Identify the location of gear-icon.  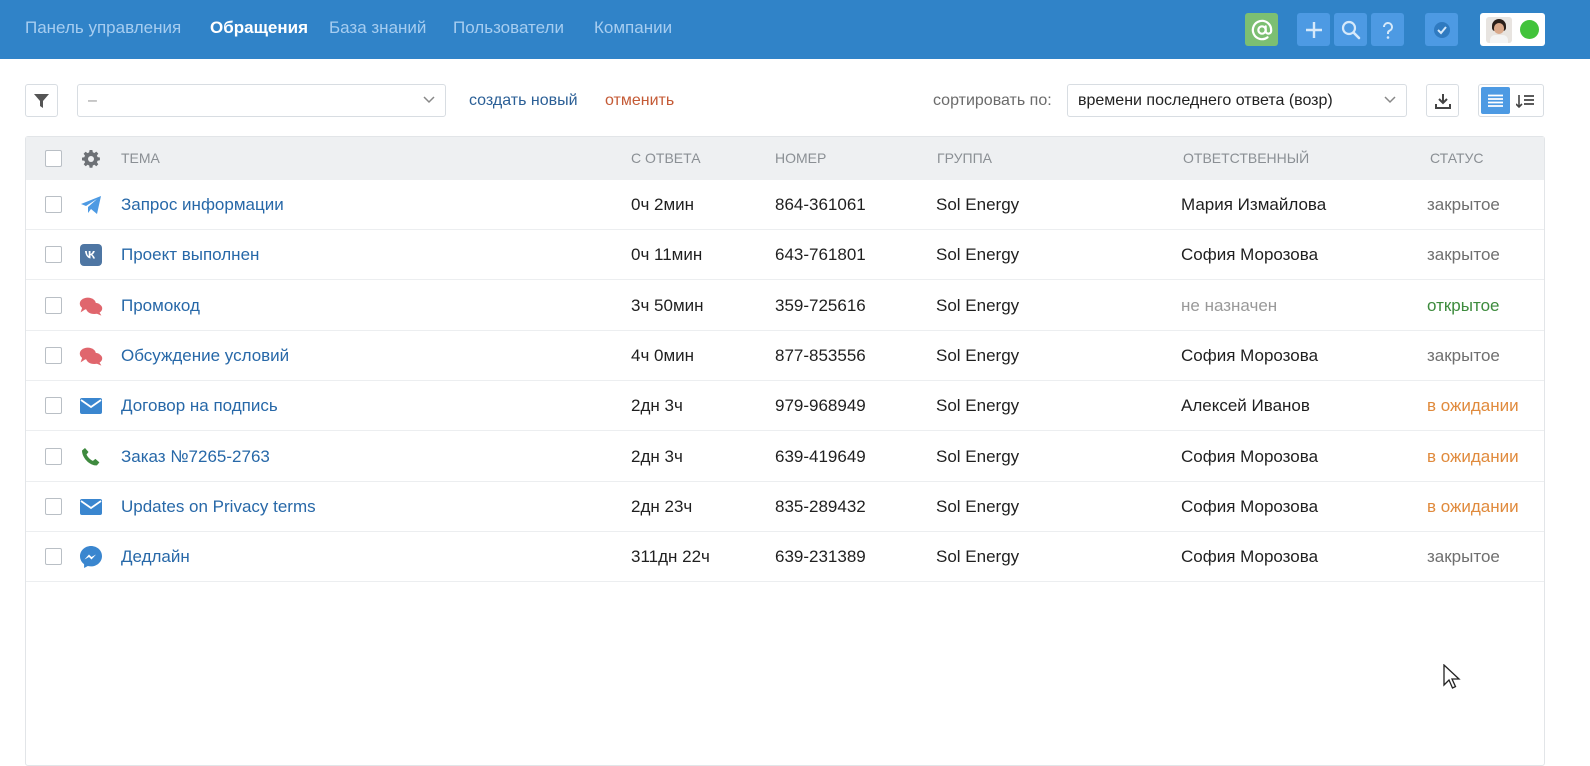
(91, 159).